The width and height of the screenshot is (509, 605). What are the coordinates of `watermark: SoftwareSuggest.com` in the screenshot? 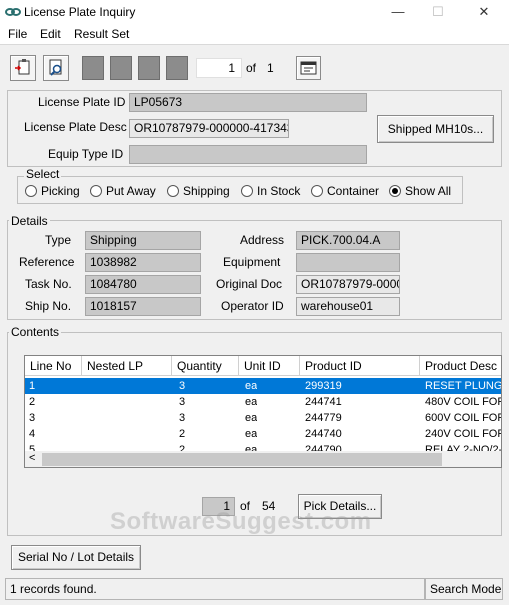 It's located at (241, 521).